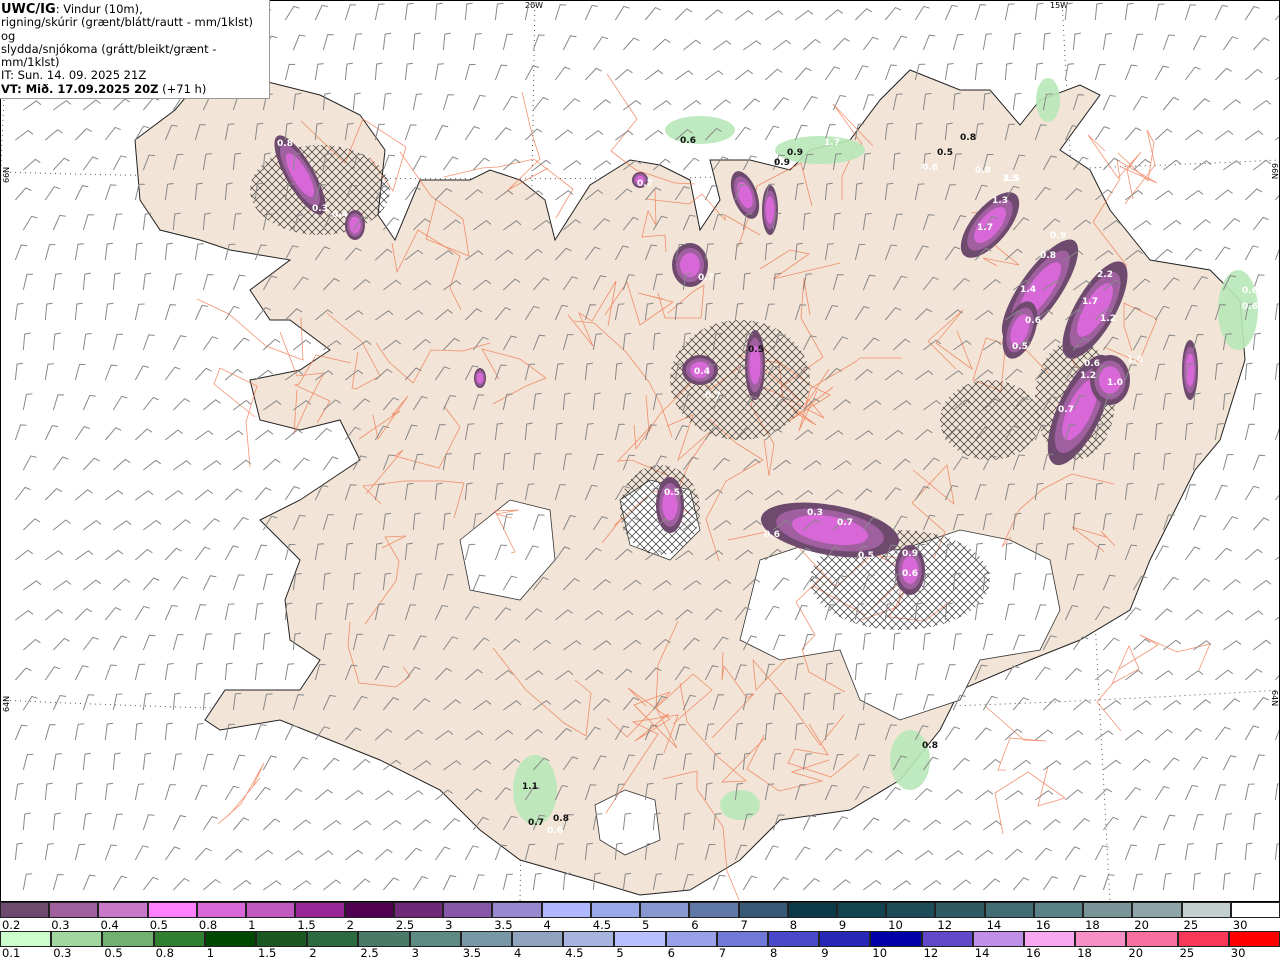 The height and width of the screenshot is (960, 1280). I want to click on colorbar-label: 0.4, so click(109, 925).